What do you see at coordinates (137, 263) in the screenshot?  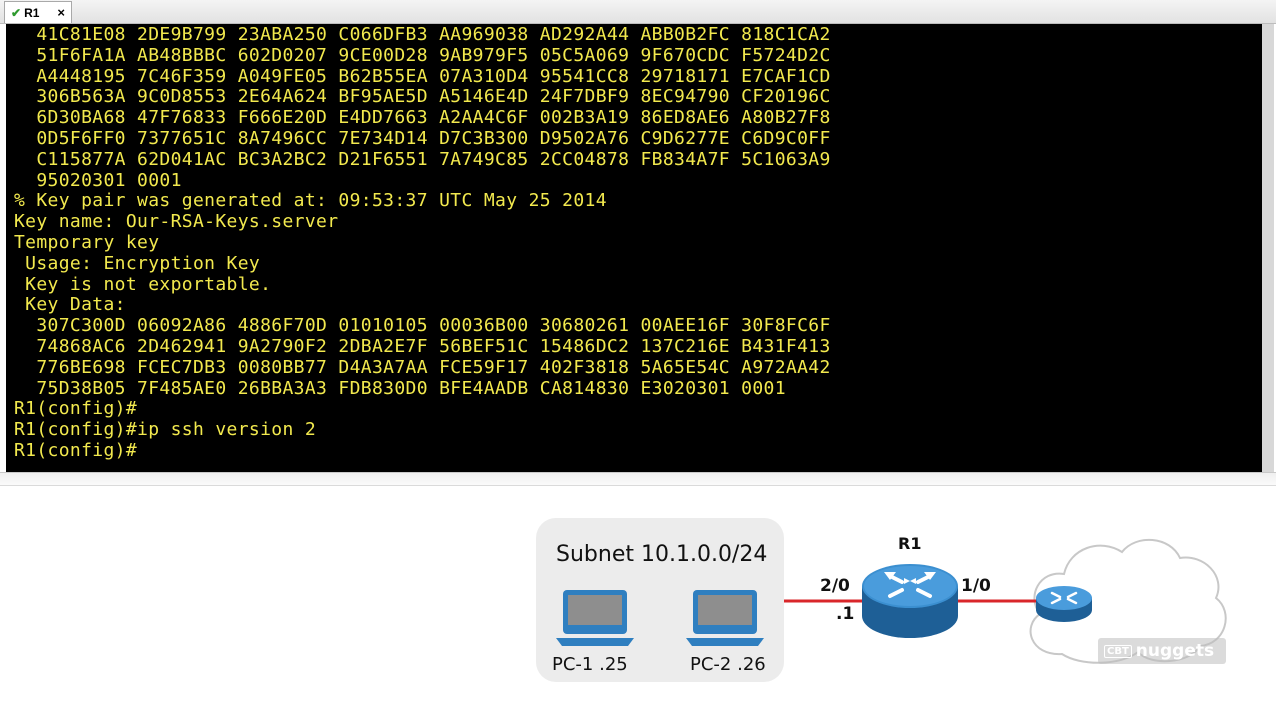 I see `terminal-line: Usage: Encryption Key` at bounding box center [137, 263].